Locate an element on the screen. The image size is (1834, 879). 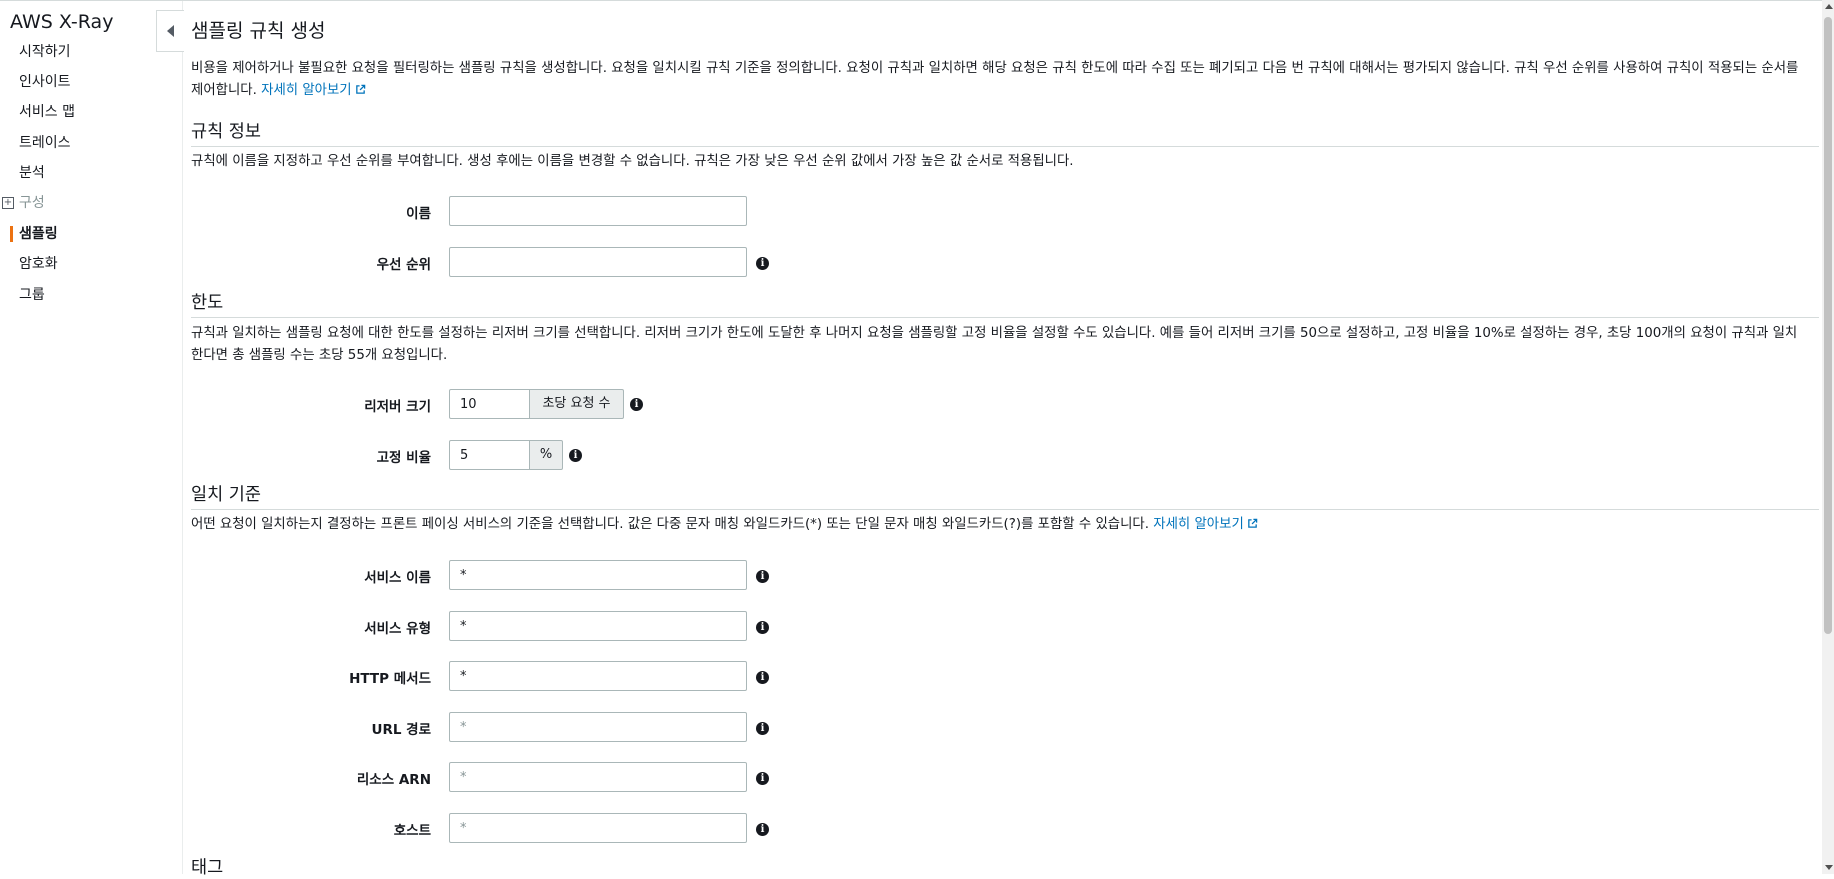
resource-arn-input is located at coordinates (598, 777).